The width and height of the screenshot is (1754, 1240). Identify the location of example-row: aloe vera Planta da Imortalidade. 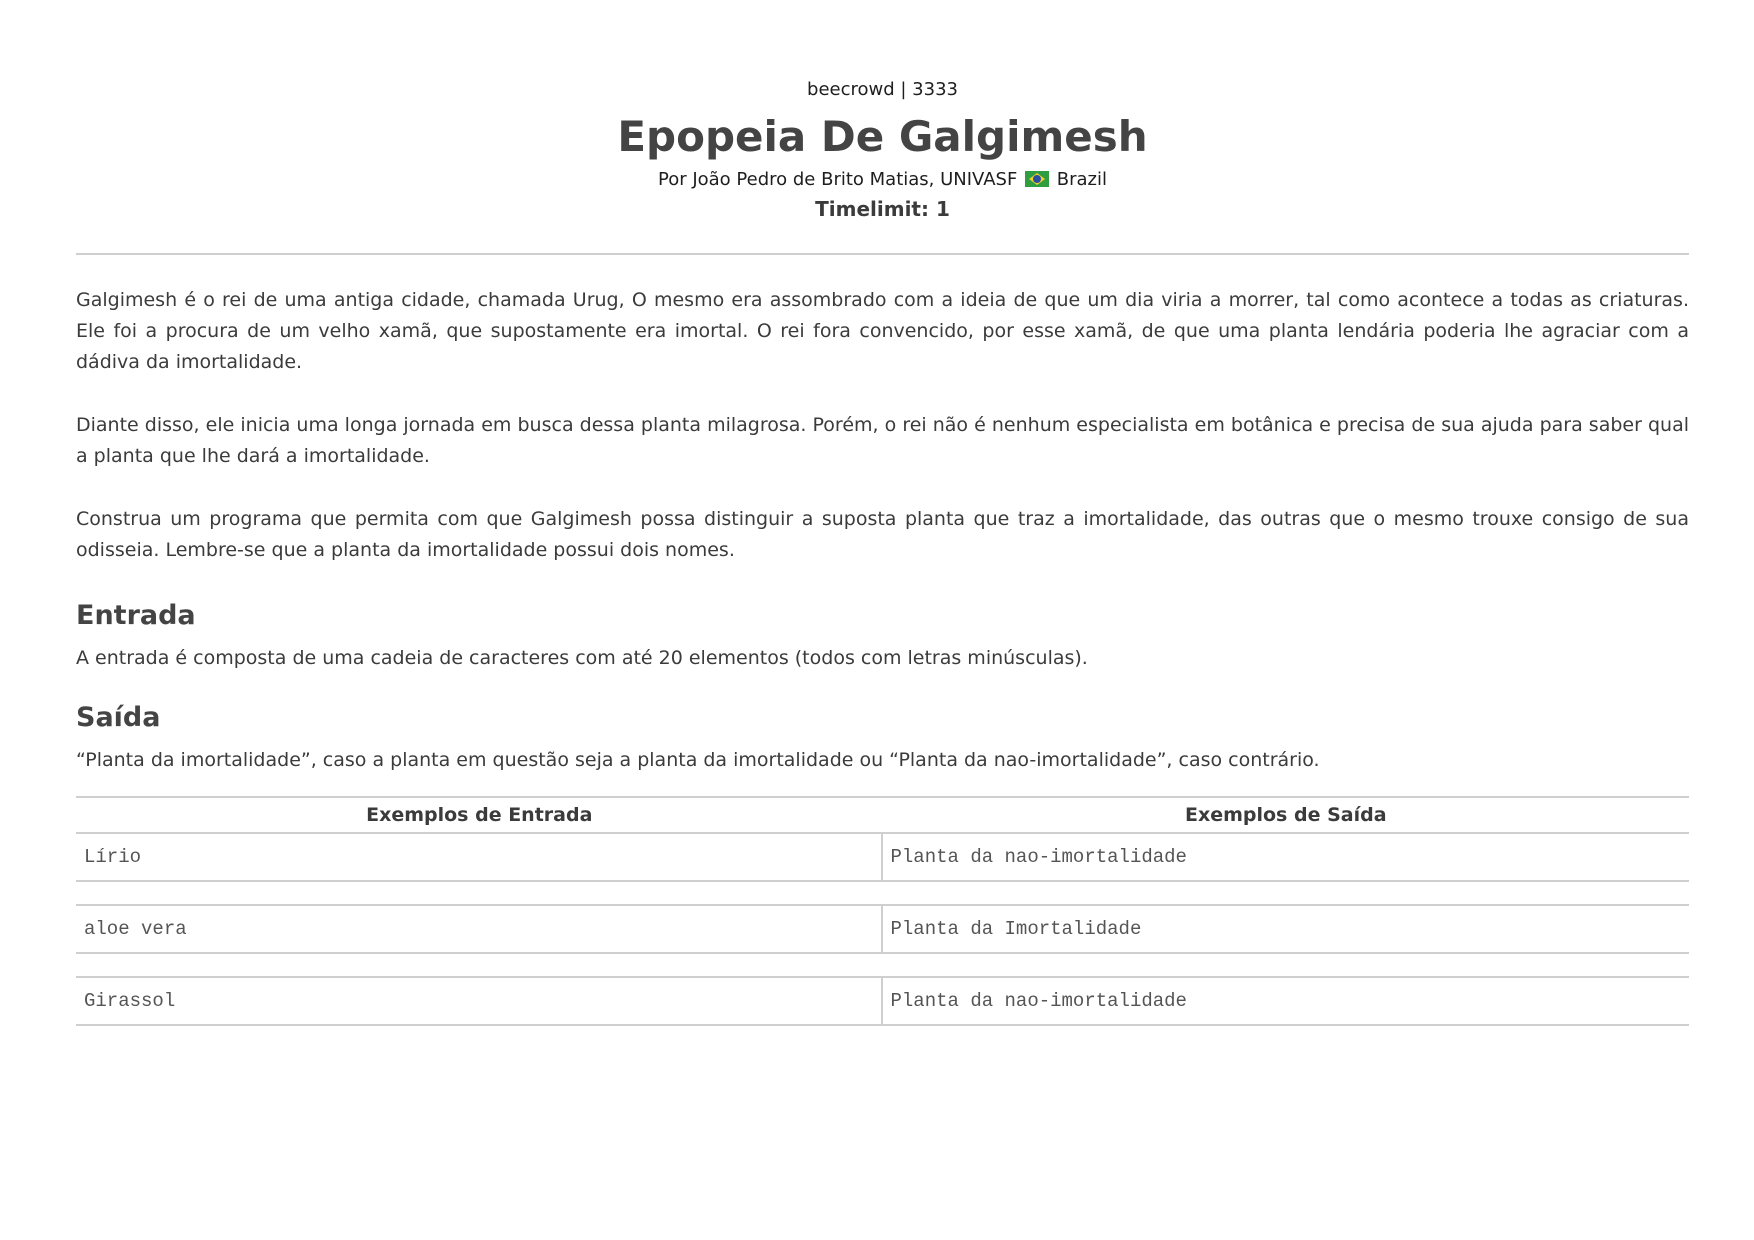
(882, 929).